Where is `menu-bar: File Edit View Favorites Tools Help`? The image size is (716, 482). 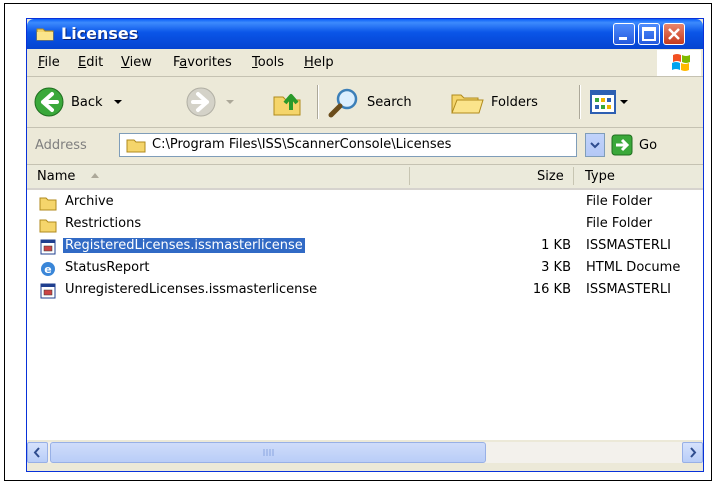
menu-bar: File Edit View Favorites Tools Help is located at coordinates (365, 63).